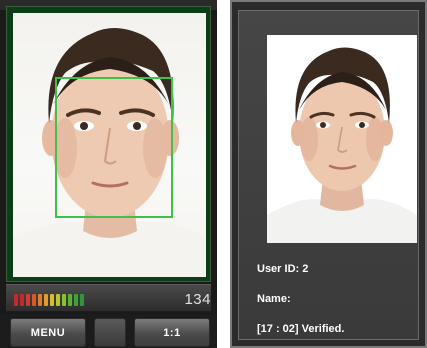  I want to click on verification-status: [17 : 02] Verified., so click(301, 329).